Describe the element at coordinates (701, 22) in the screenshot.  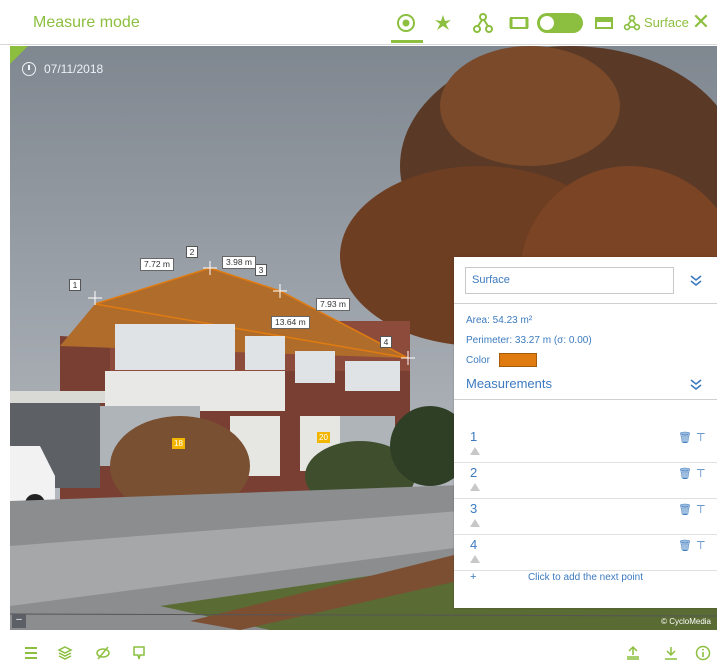
I see `close-icon: ✕` at that location.